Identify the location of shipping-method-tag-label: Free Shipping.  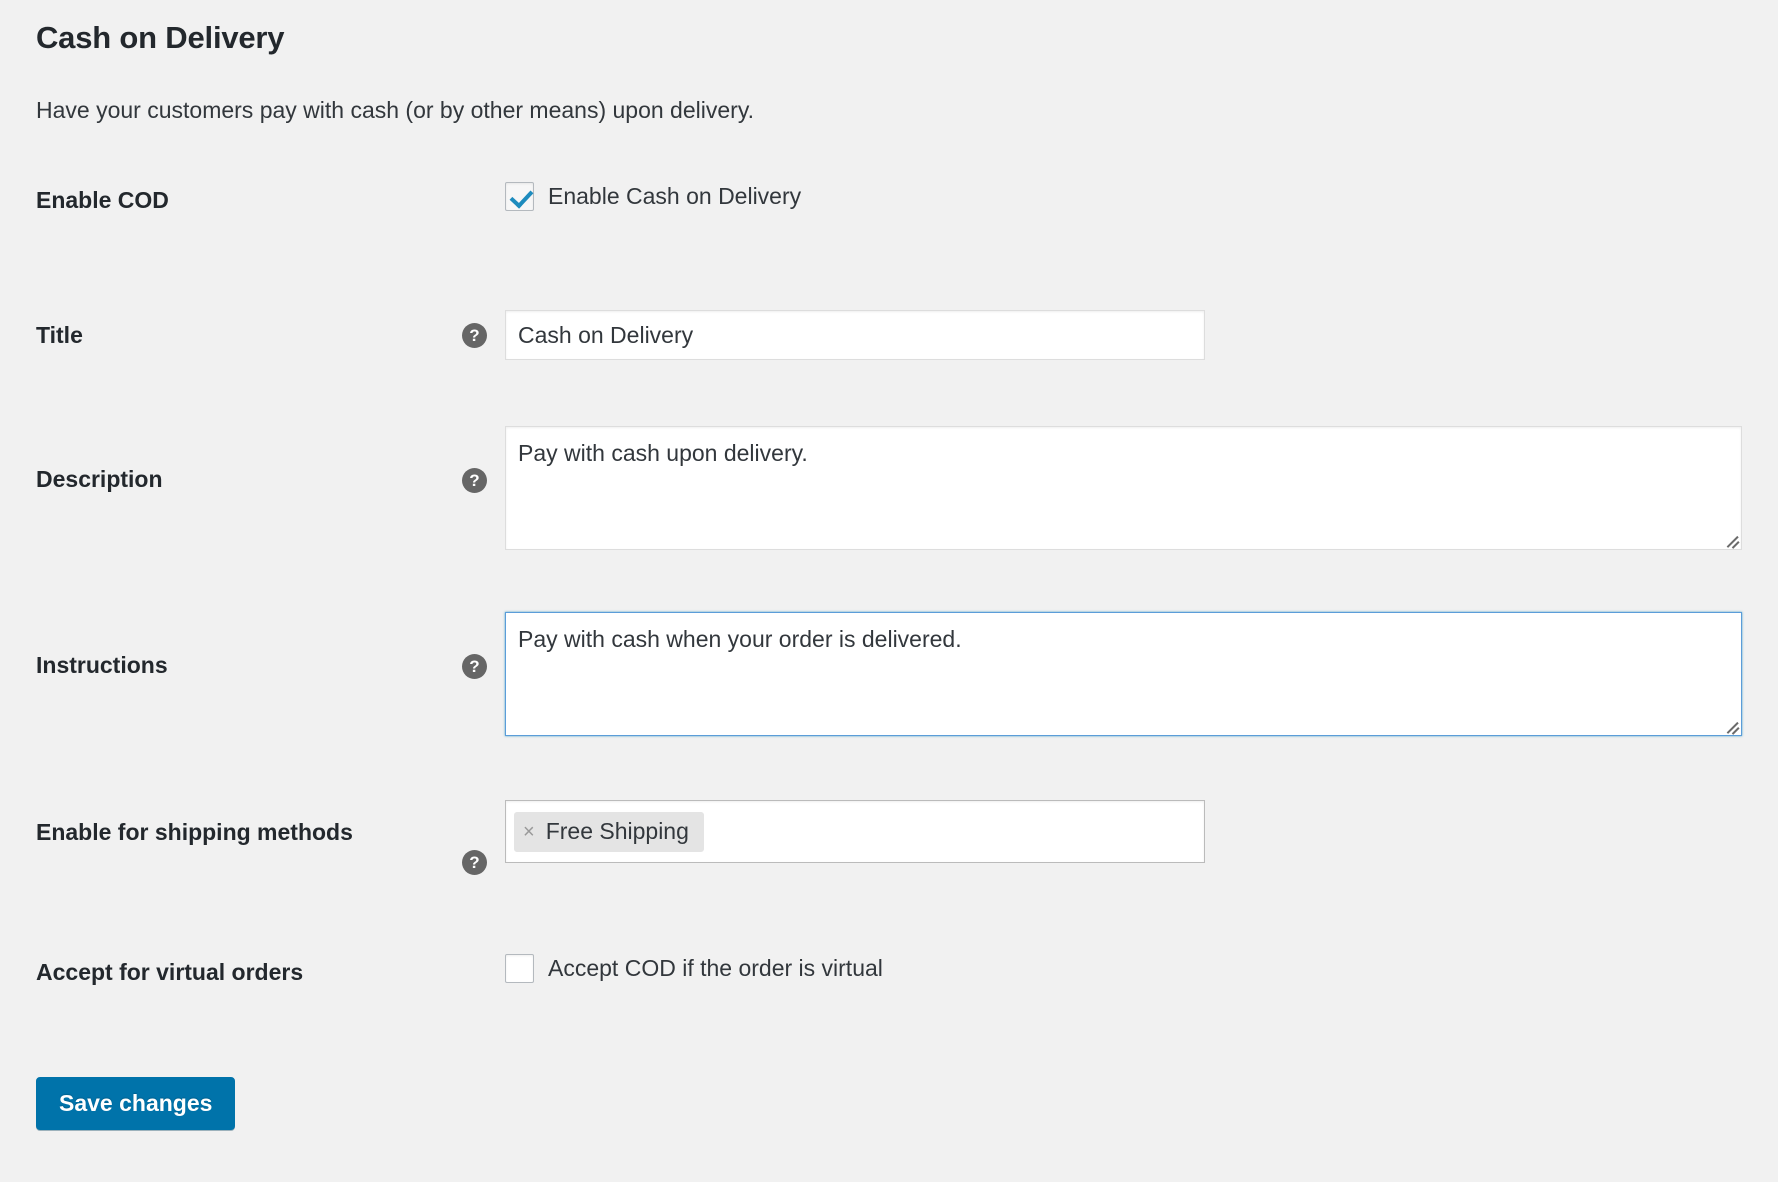
(617, 831).